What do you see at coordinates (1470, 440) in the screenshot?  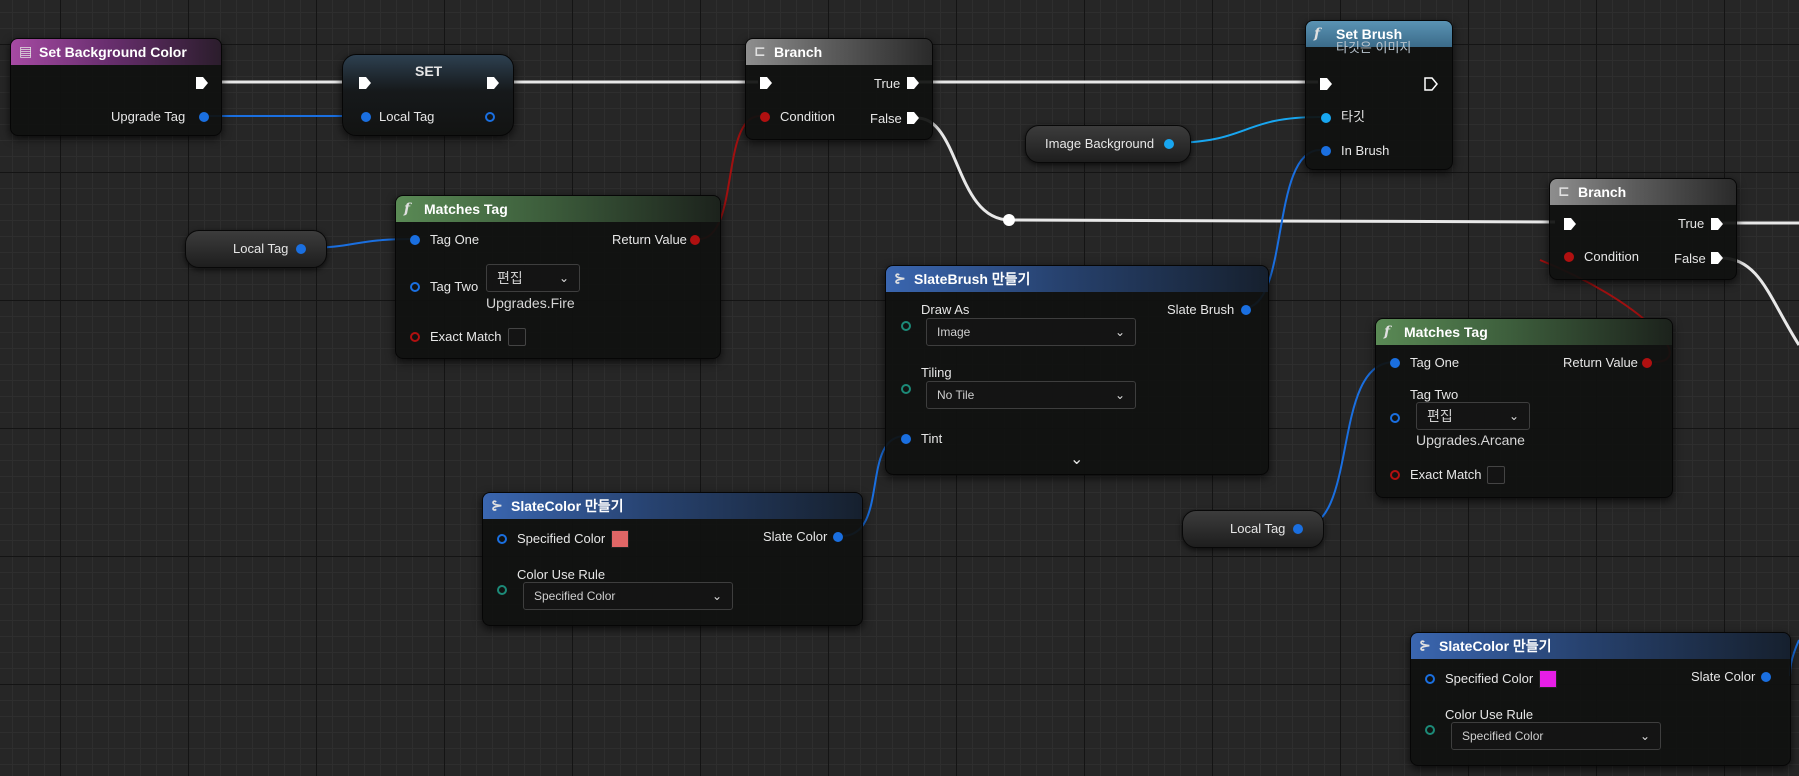 I see `tag-value: Upgrades.Arcane` at bounding box center [1470, 440].